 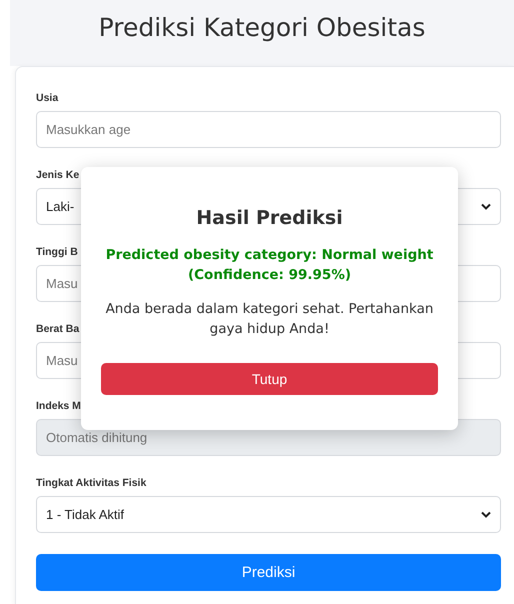 What do you see at coordinates (268, 514) in the screenshot?
I see `select-field: 1 - Tidak Aktif` at bounding box center [268, 514].